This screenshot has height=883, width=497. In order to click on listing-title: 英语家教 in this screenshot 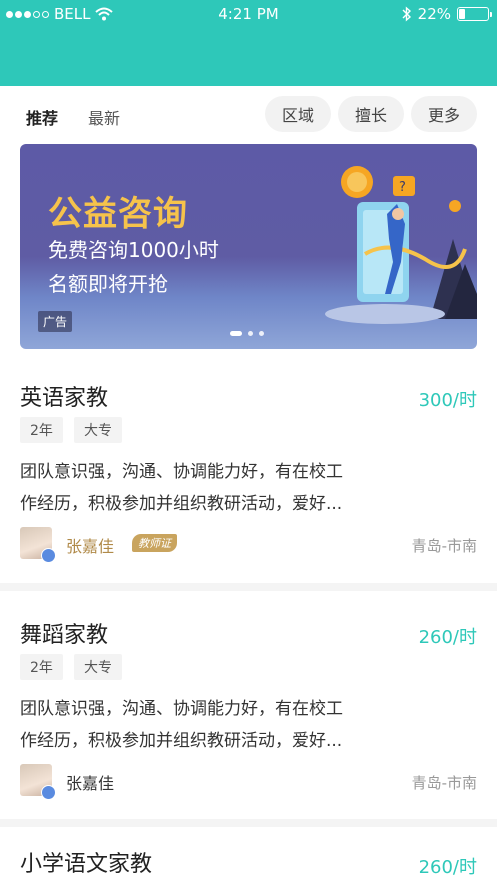, I will do `click(64, 398)`.